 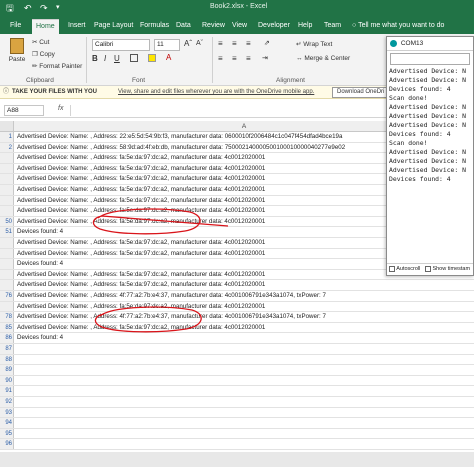 What do you see at coordinates (57, 66) in the screenshot?
I see `format-painter-button: ✏ Format Painter` at bounding box center [57, 66].